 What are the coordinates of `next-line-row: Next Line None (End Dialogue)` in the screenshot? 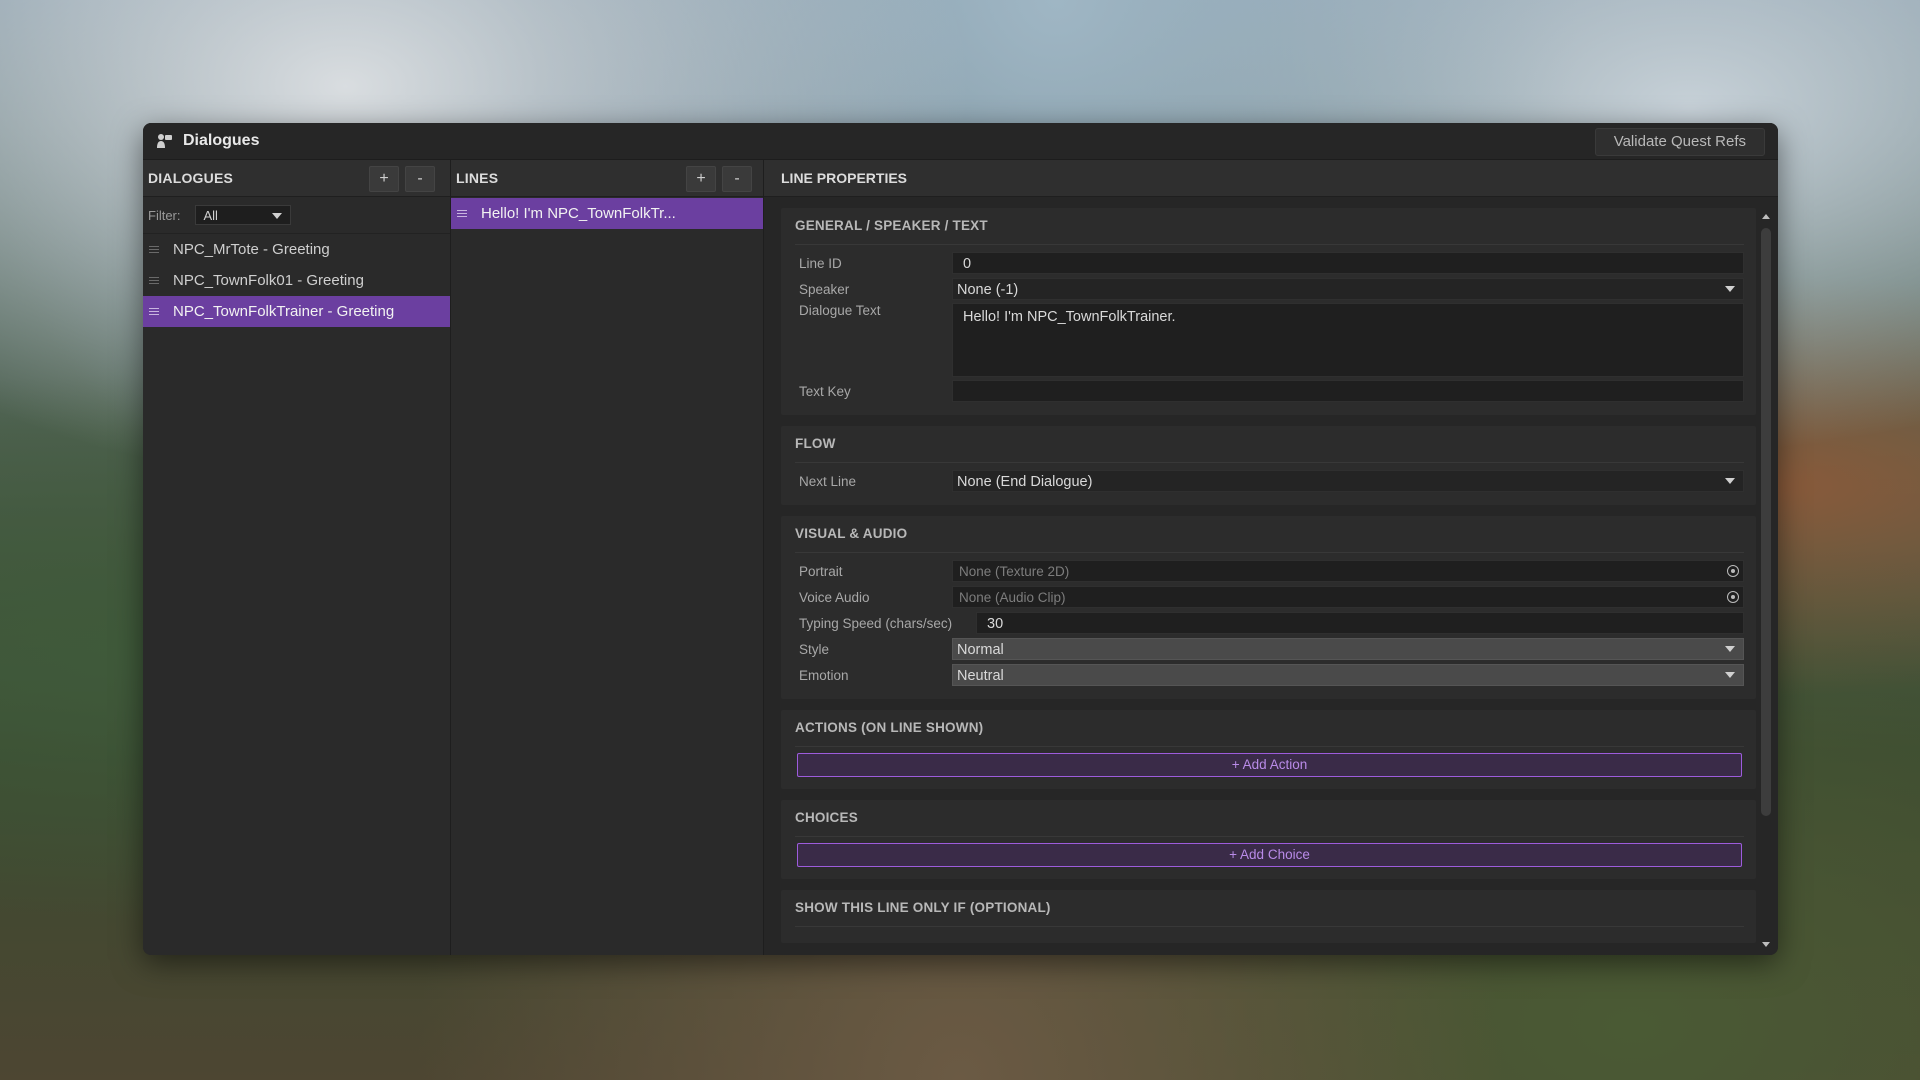 It's located at (1269, 481).